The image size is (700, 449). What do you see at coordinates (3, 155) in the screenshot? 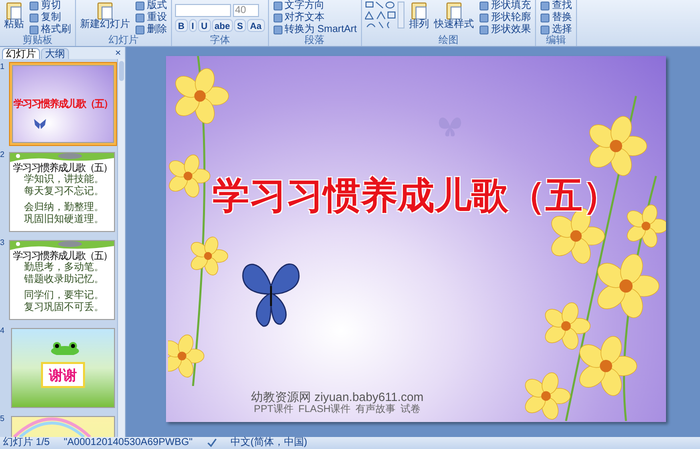
I see `slide-number: 2` at bounding box center [3, 155].